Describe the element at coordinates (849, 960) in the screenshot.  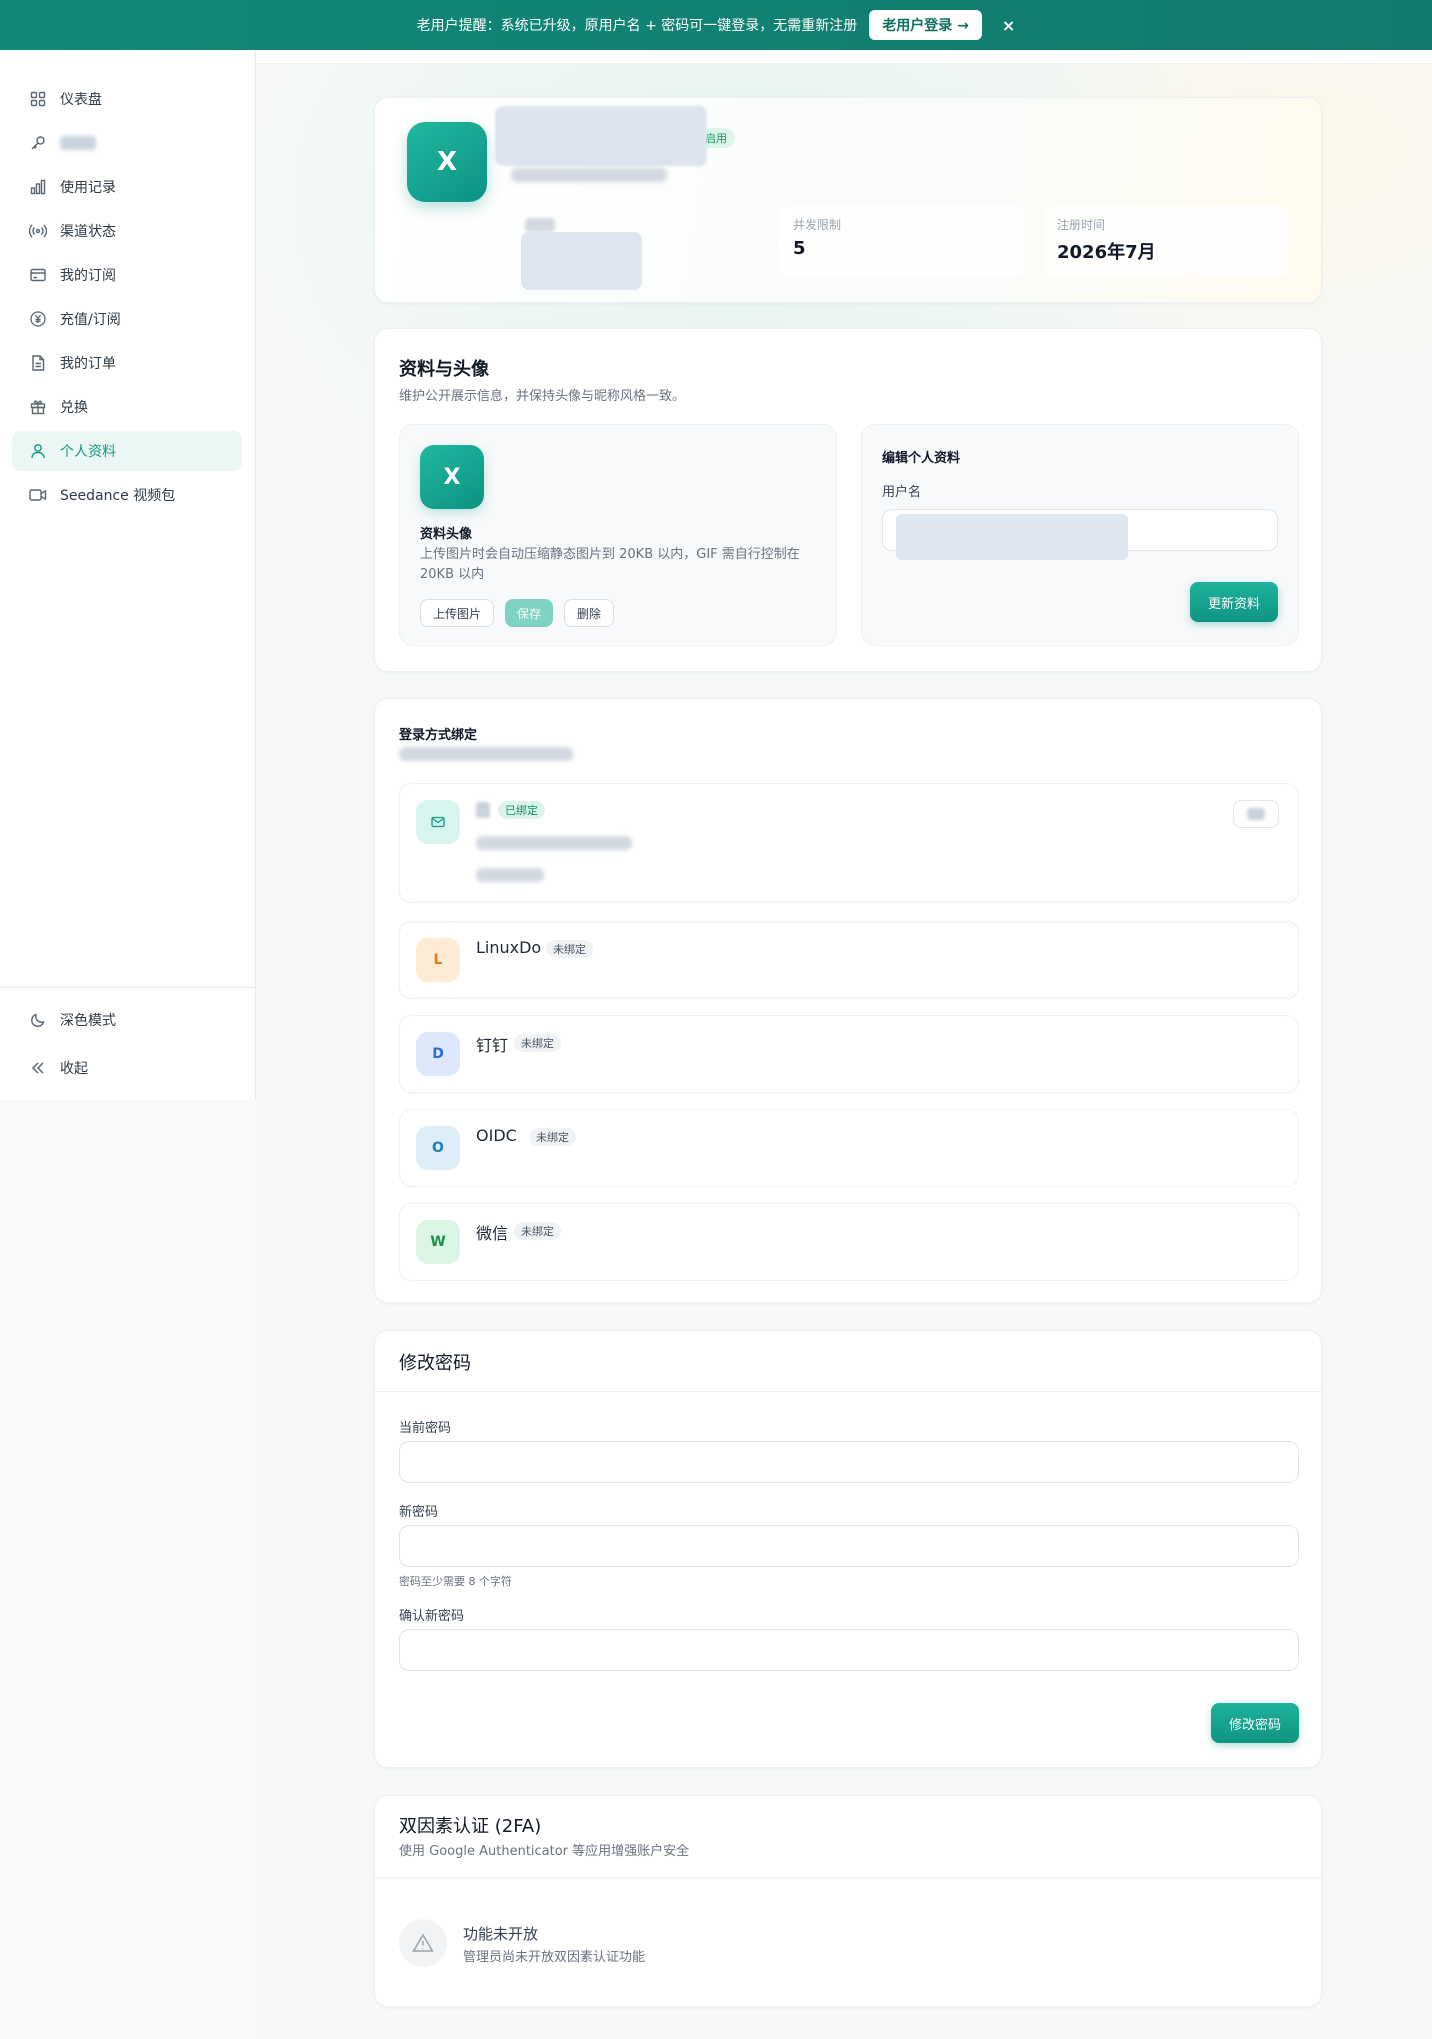
I see `binding-row-linuxdo: L LinuxDo 未绑定` at that location.